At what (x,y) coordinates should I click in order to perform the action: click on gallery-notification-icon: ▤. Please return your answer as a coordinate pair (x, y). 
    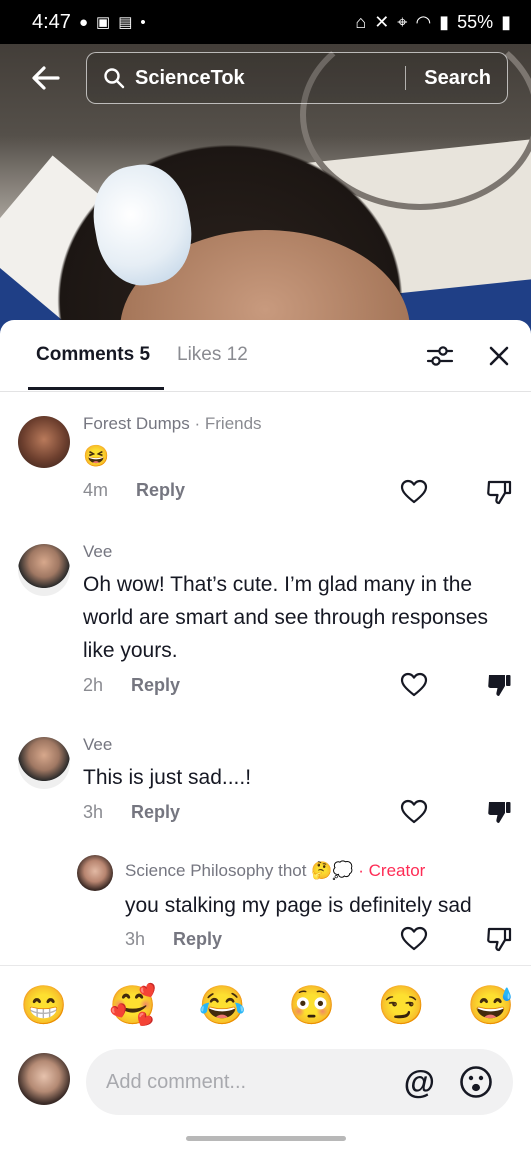
    Looking at the image, I should click on (125, 22).